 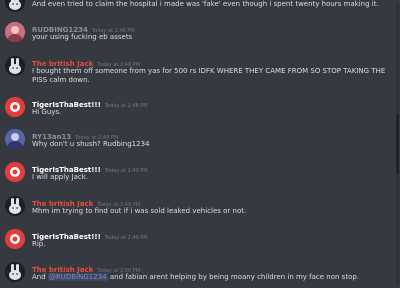 I want to click on pink-avatar-icon, so click(x=15, y=32).